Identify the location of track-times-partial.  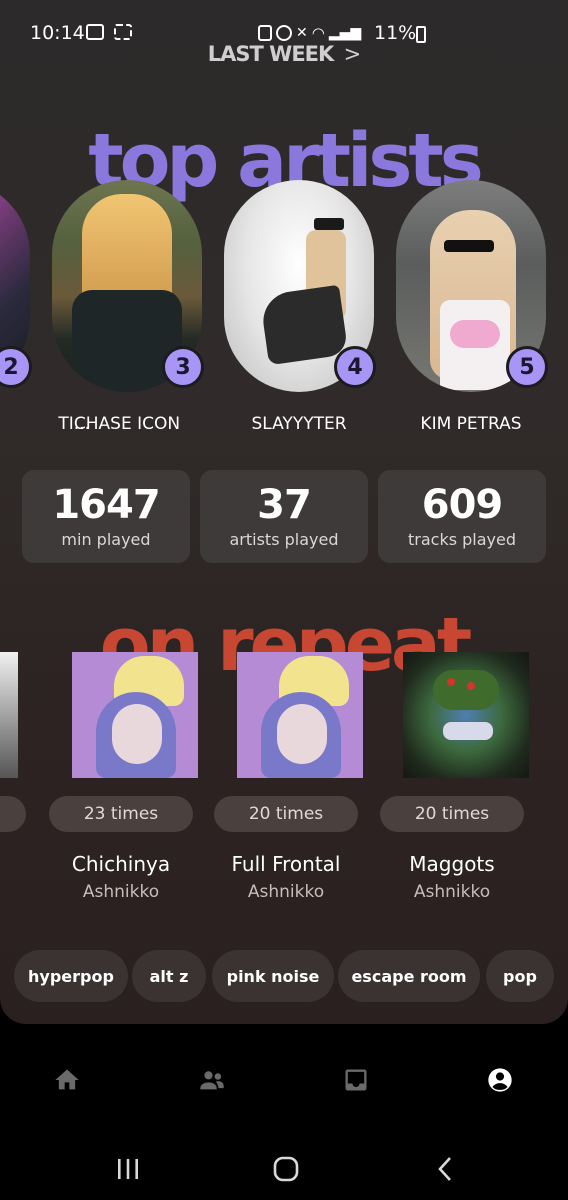
(13, 814).